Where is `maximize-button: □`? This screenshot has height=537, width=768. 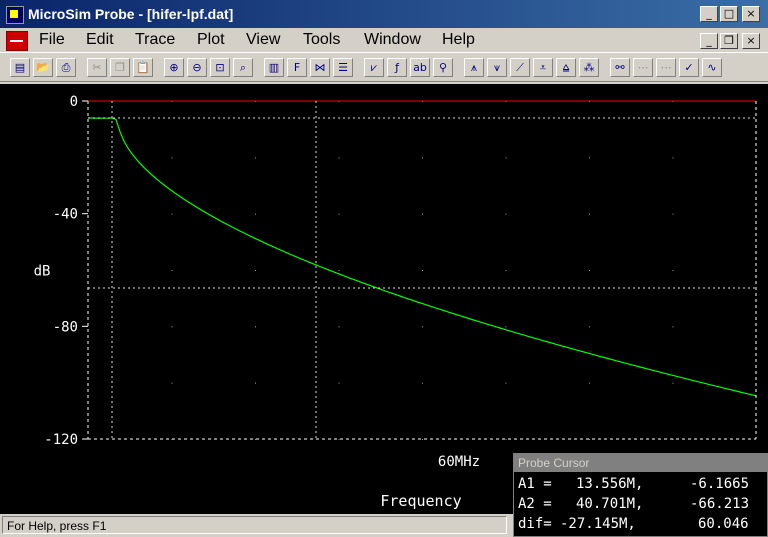
maximize-button: □ is located at coordinates (729, 14).